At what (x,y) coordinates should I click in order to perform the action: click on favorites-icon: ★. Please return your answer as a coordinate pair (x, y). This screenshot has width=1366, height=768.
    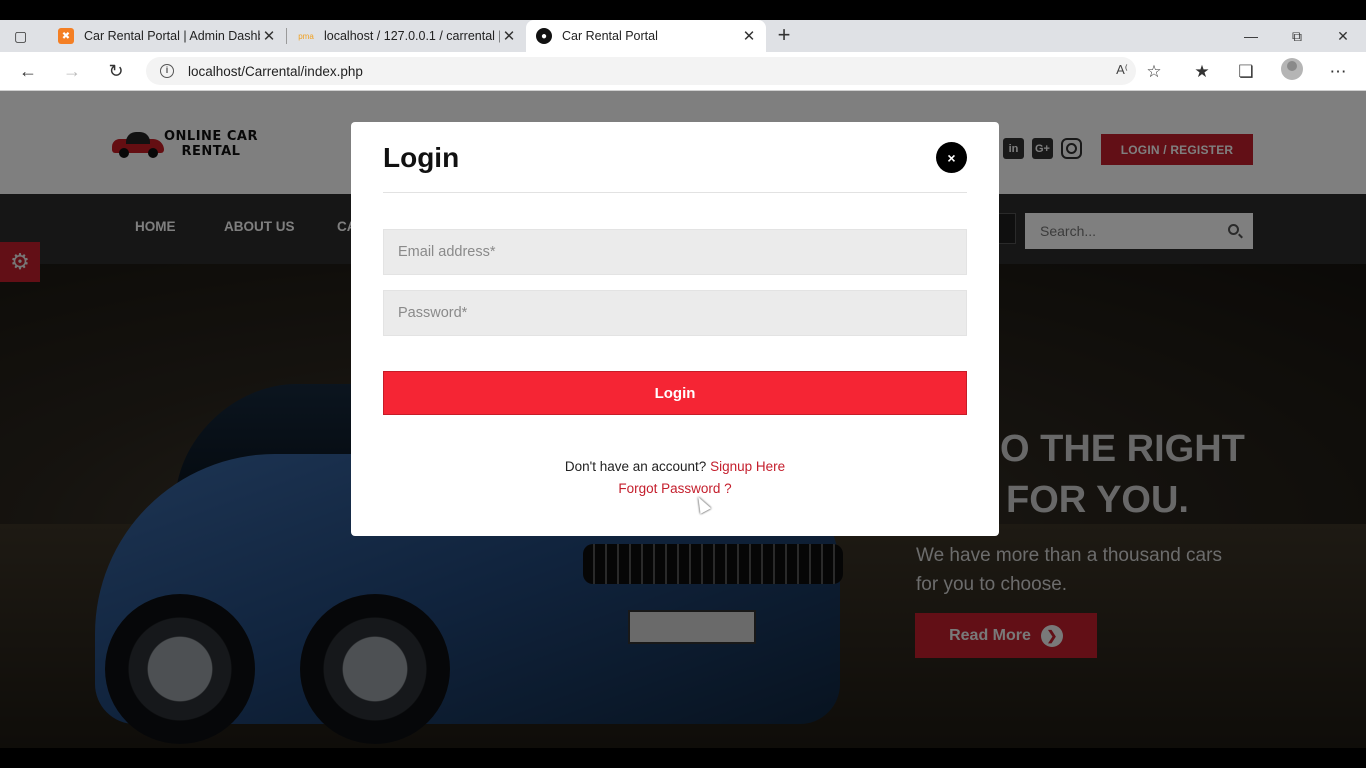
    Looking at the image, I should click on (1202, 72).